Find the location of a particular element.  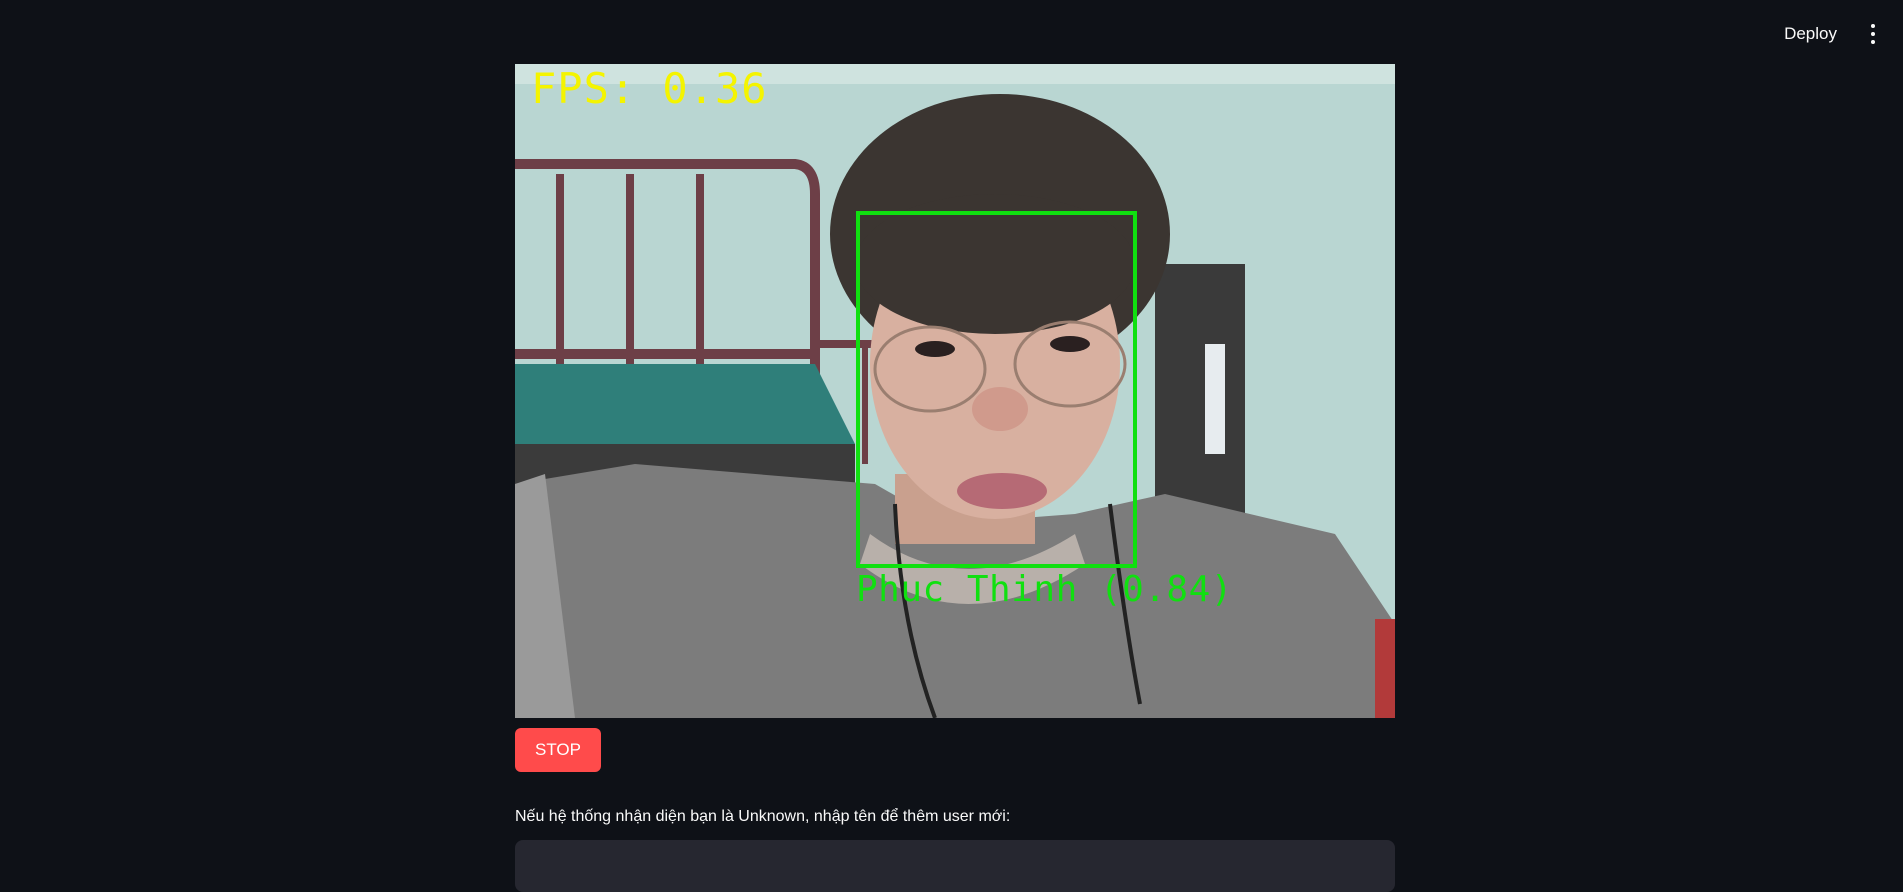

fps-overlay: FPS: 0.36 is located at coordinates (649, 88).